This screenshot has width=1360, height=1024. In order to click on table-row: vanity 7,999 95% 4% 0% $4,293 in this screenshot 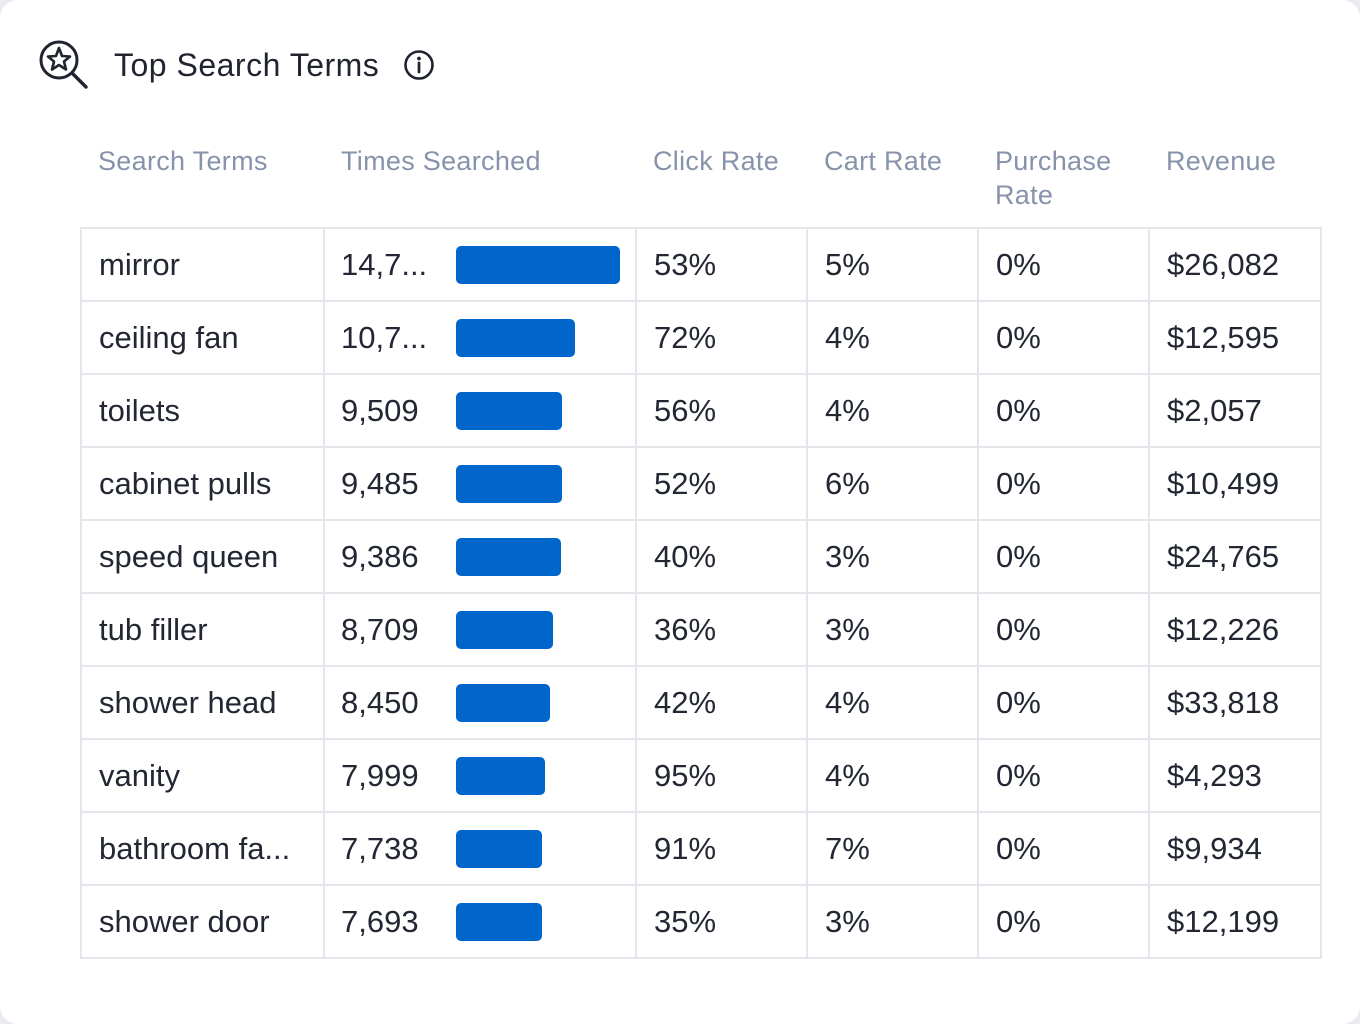, I will do `click(701, 775)`.